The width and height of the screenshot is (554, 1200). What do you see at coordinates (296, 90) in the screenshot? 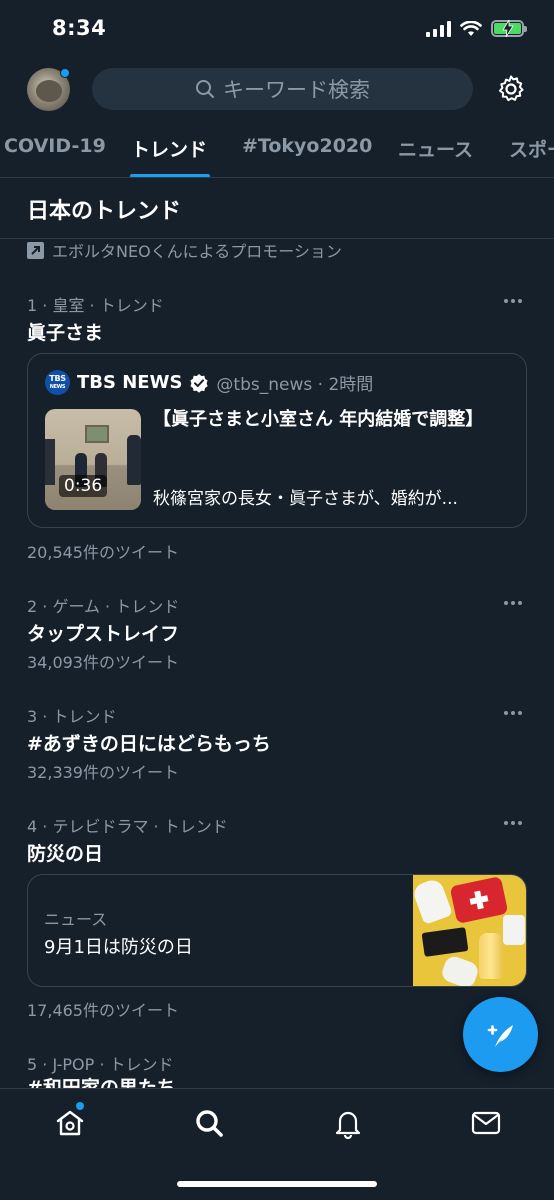
I see `search-placeholder: キーワード検索` at bounding box center [296, 90].